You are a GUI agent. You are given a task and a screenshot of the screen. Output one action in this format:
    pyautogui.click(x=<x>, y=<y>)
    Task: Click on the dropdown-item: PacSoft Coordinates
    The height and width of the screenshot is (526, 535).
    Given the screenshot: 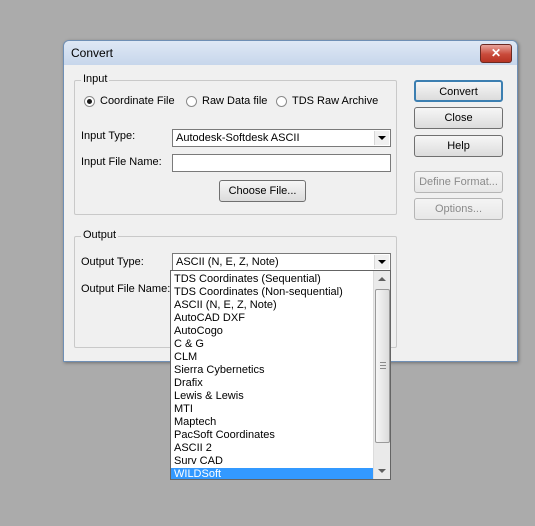 What is the action you would take?
    pyautogui.click(x=272, y=435)
    